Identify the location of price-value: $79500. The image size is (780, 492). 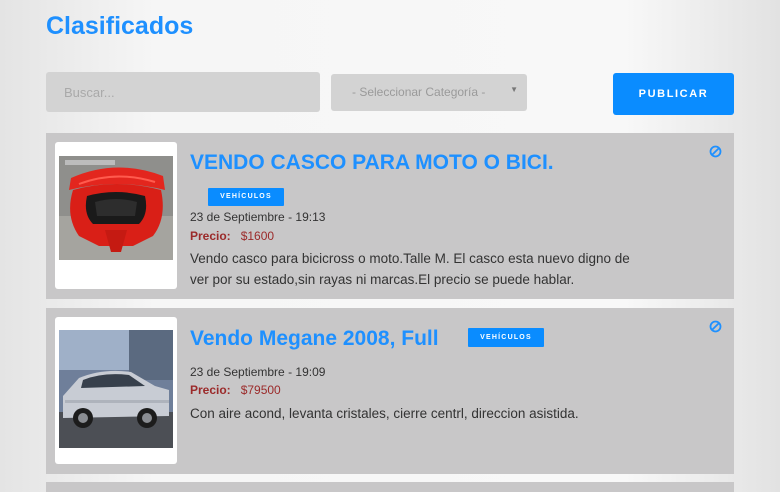
(260, 390).